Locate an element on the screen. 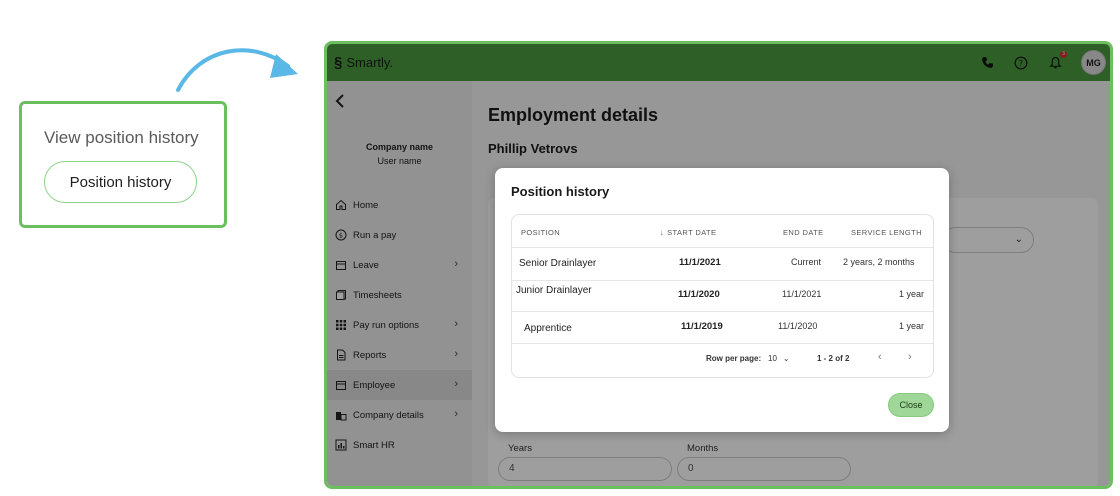  row-2-length: 1 year is located at coordinates (912, 294).